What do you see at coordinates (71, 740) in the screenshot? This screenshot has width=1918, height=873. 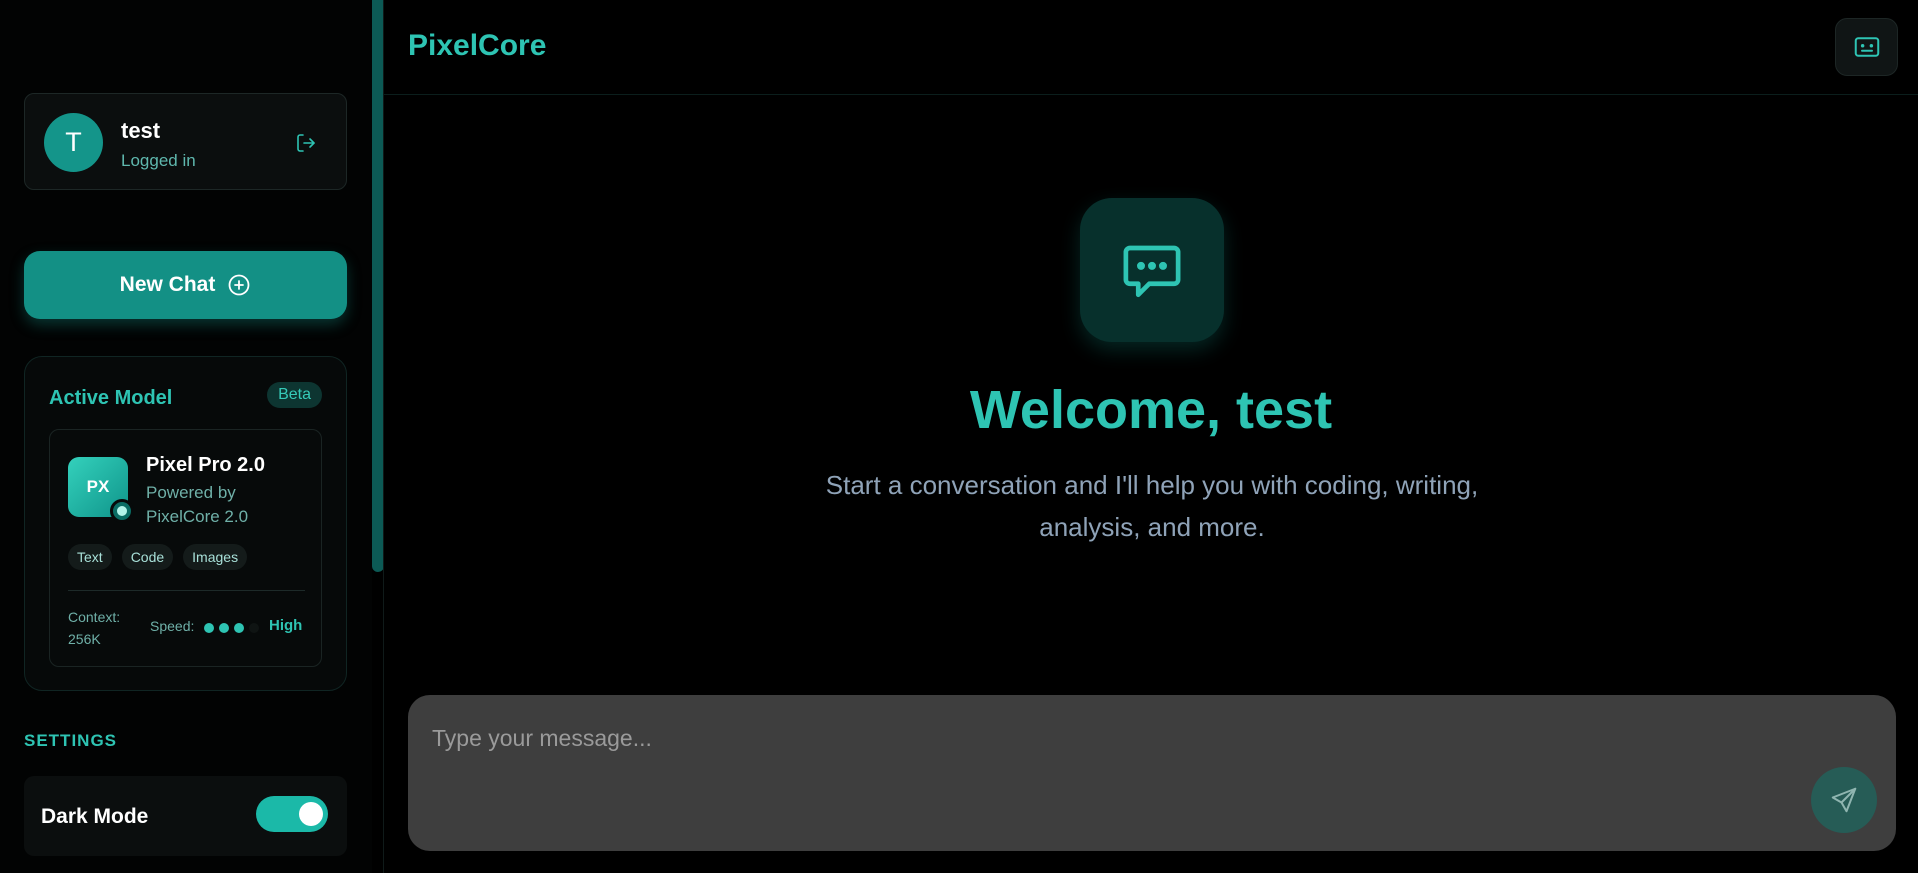 I see `settings-heading: SETTINGS` at bounding box center [71, 740].